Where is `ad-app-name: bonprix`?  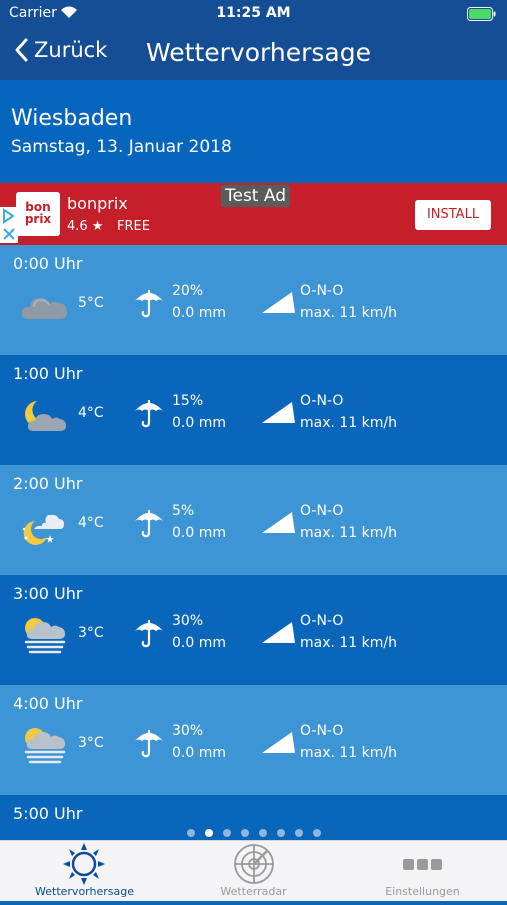
ad-app-name: bonprix is located at coordinates (97, 203).